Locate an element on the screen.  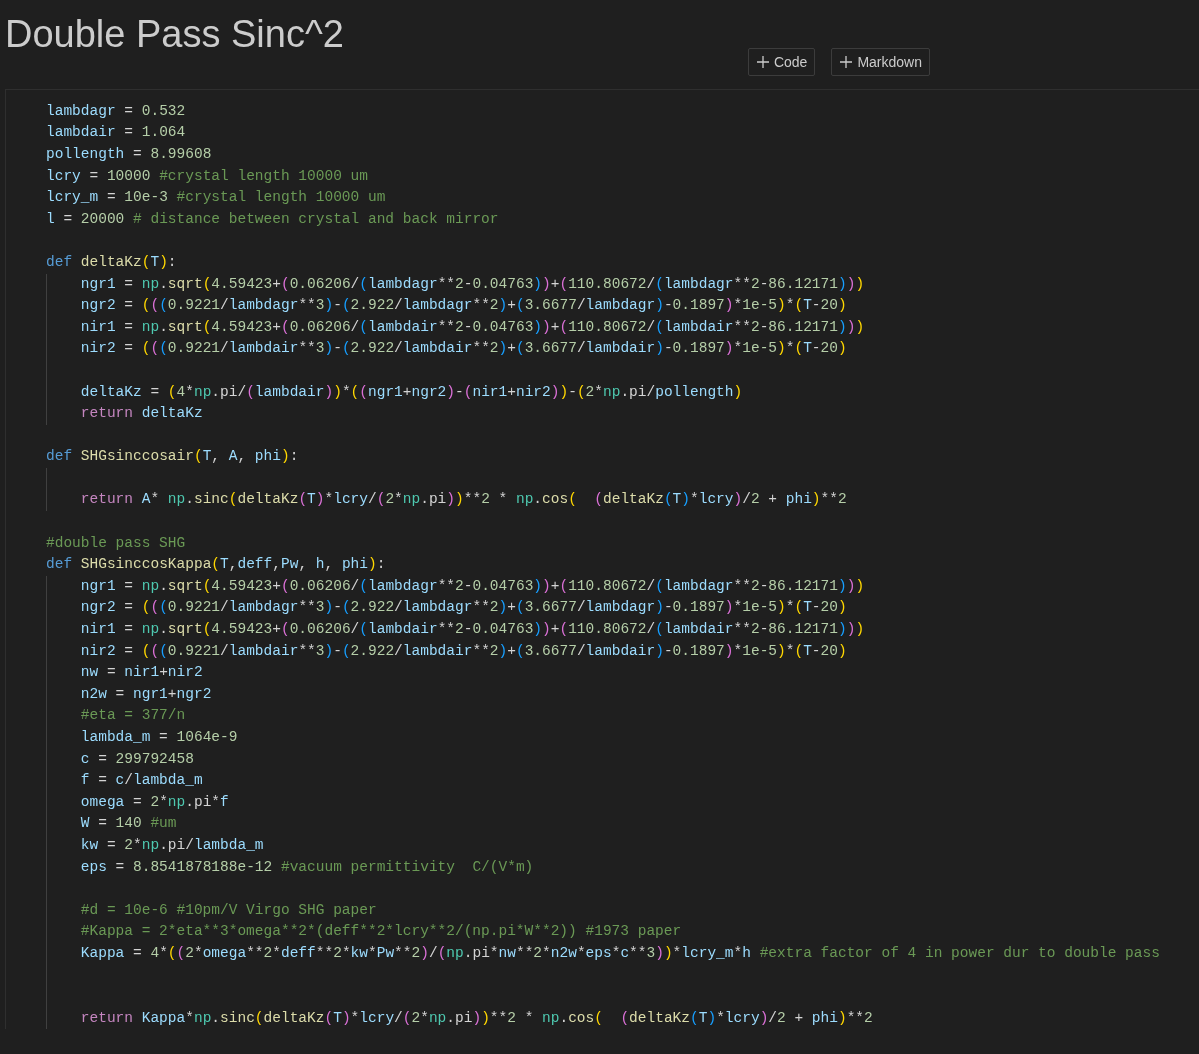
code-line: Kappa = 4*((2*omega**2*deff**2*kw*Pw**2)/(np.pi*nw**2*n2w*eps*c**3))*lcry_m*h #extra factor of 4 in power dur to double pass is located at coordinates (603, 953).